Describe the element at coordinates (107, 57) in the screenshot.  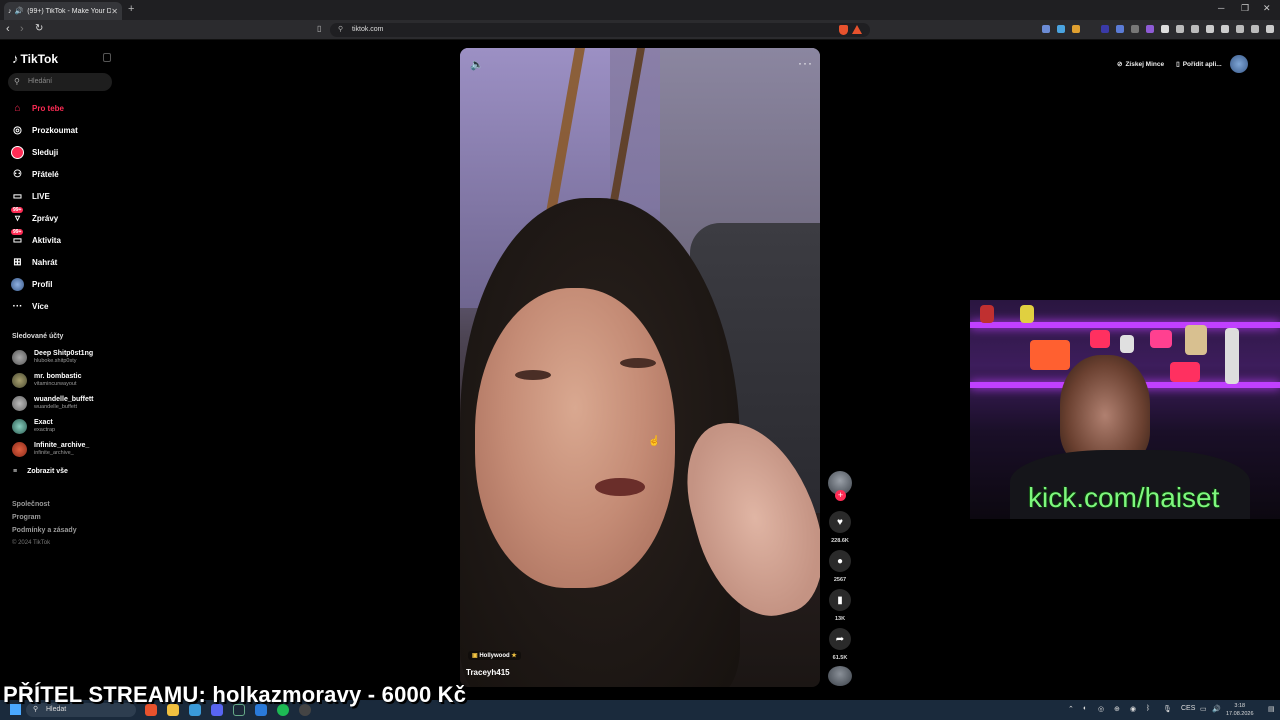
I see `collapse-sidebar-icon` at that location.